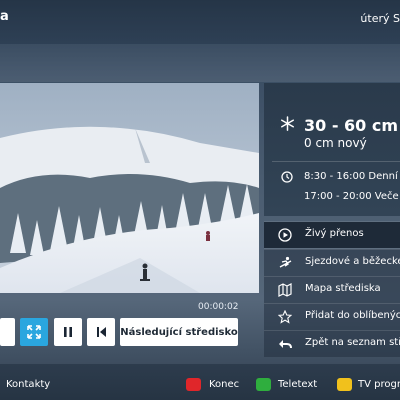  I want to click on teletext-label: Teletext, so click(297, 384).